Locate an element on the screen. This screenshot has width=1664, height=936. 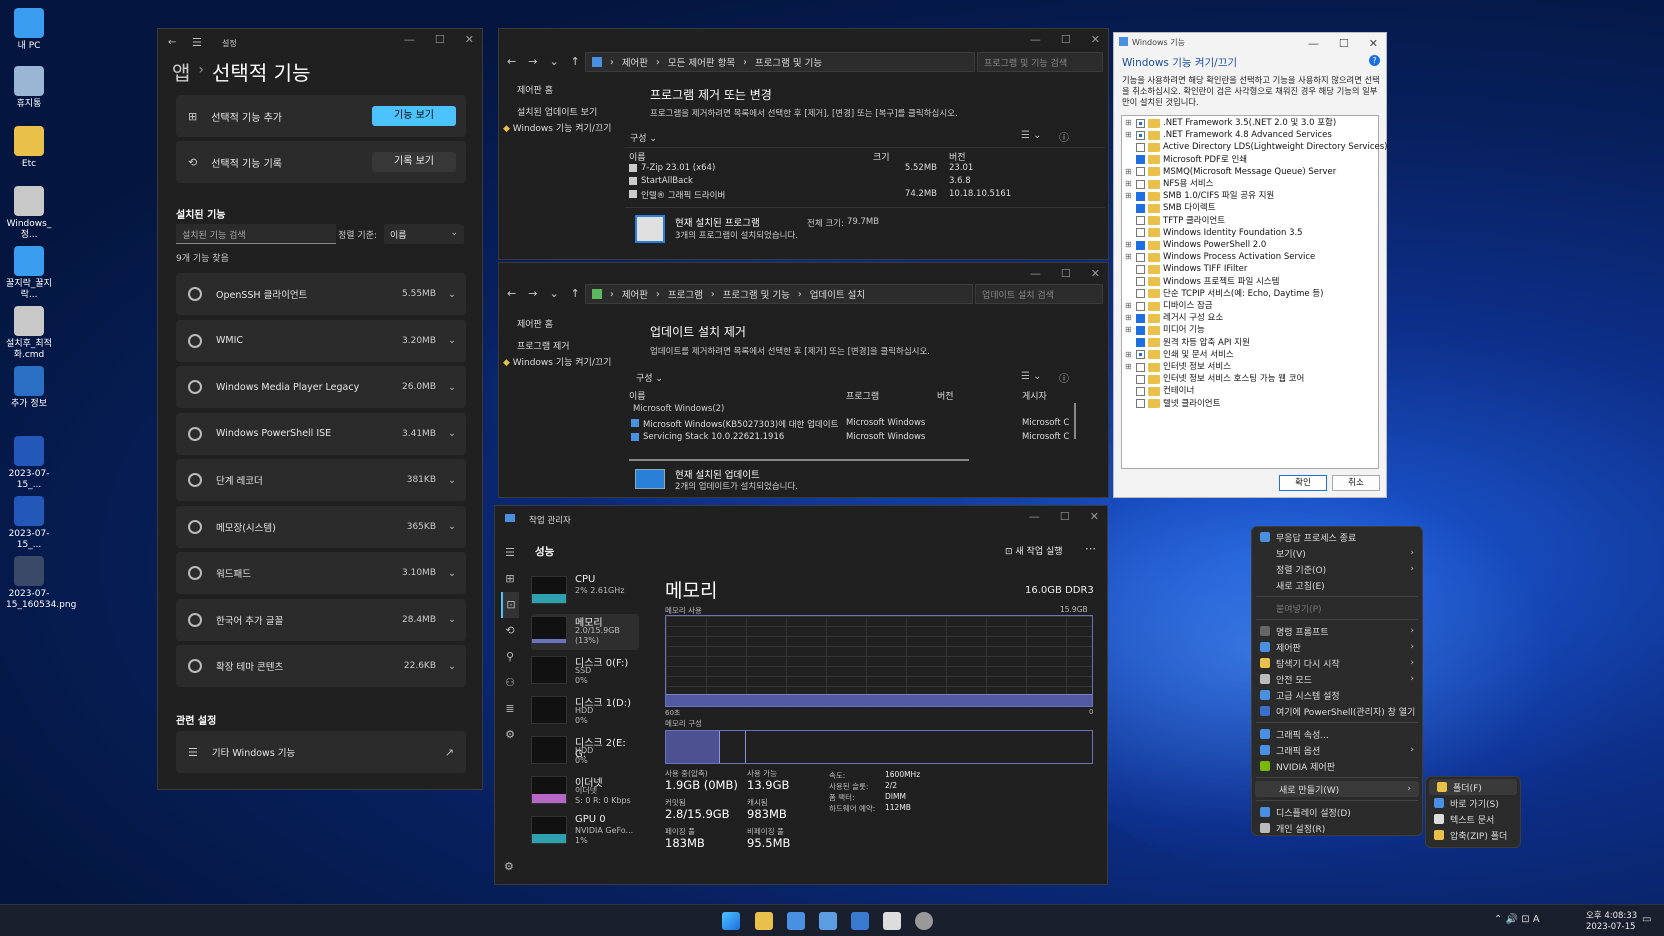
addr-seg: 프로그램 is located at coordinates (685, 294).